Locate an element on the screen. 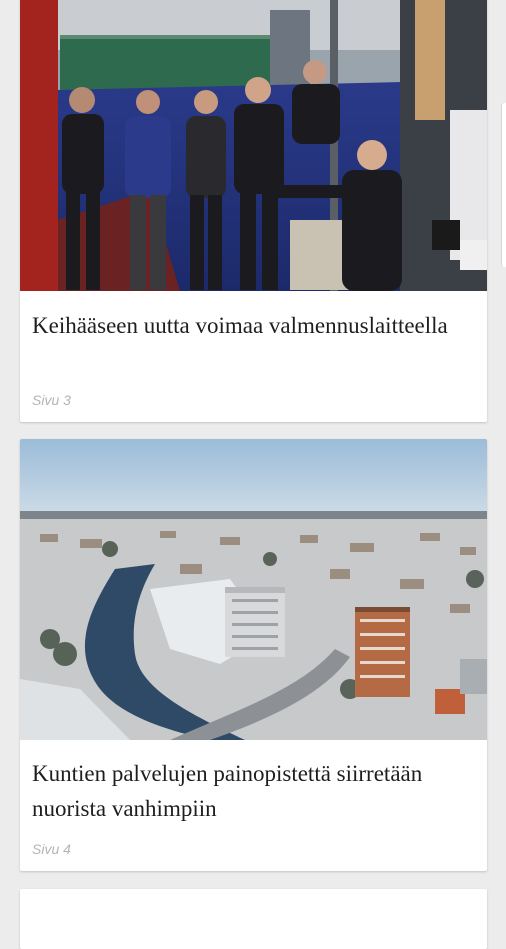  article-card-next is located at coordinates (253, 919).